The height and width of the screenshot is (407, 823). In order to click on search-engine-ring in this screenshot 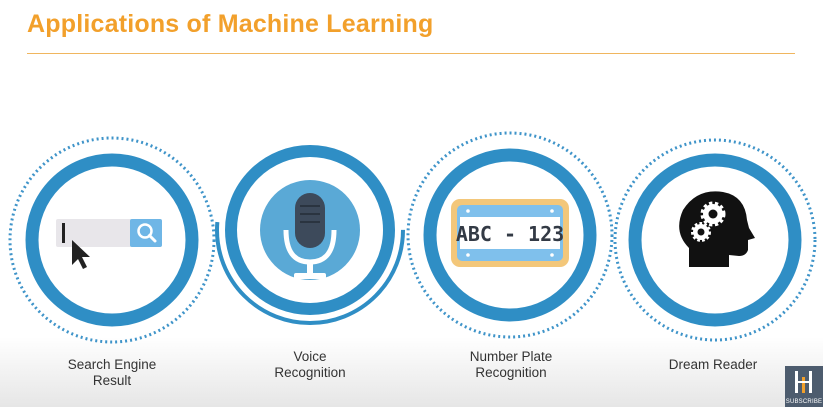, I will do `click(112, 240)`.